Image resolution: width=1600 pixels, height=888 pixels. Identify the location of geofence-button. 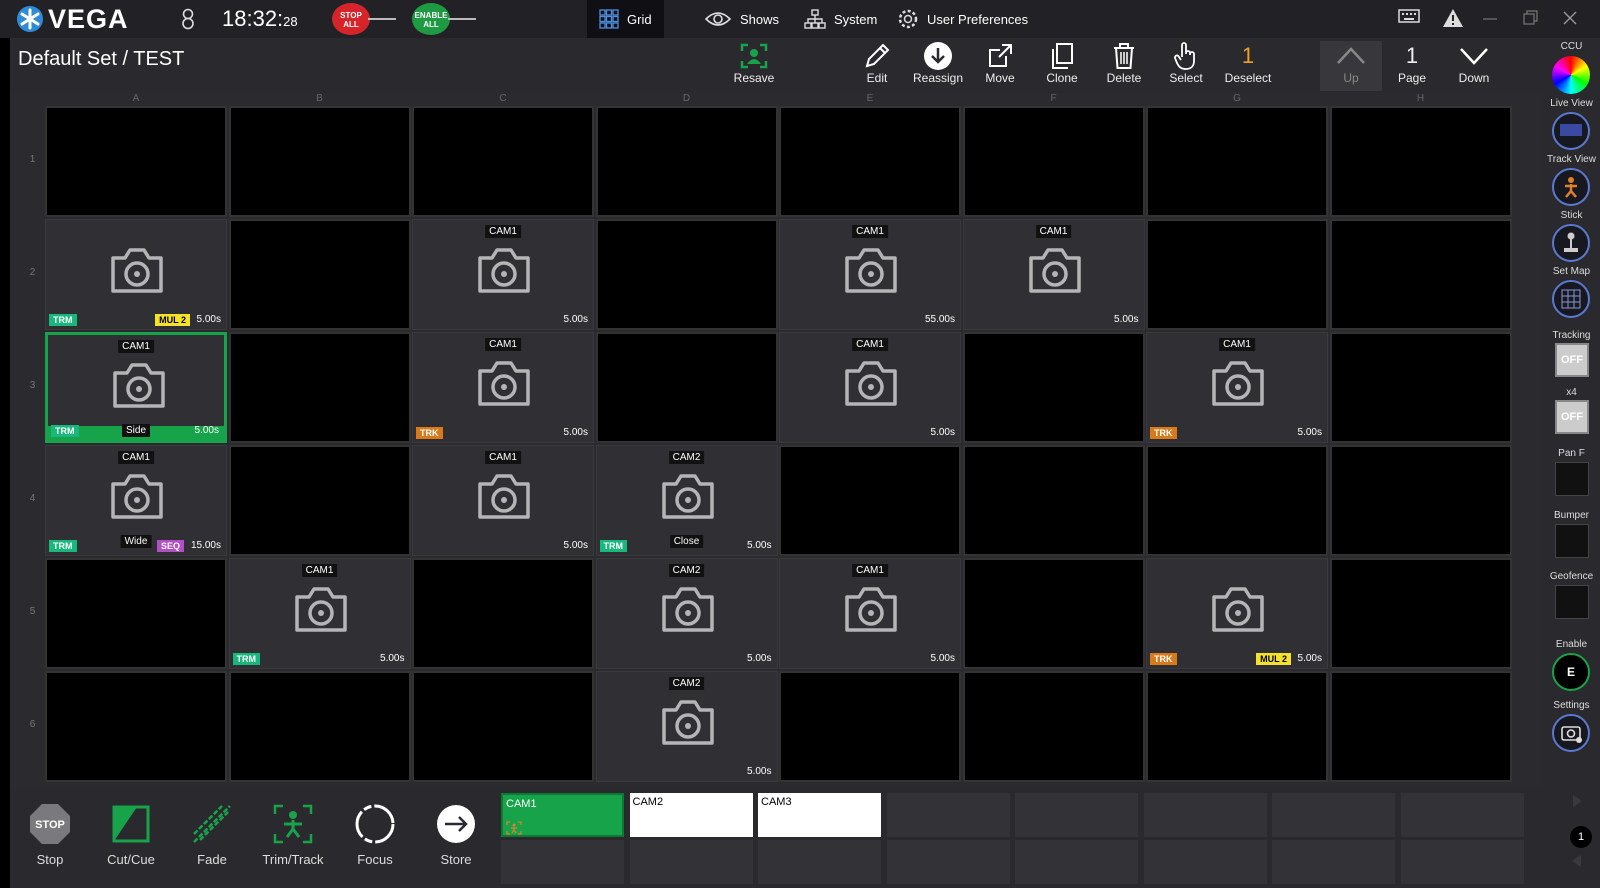
(1572, 602).